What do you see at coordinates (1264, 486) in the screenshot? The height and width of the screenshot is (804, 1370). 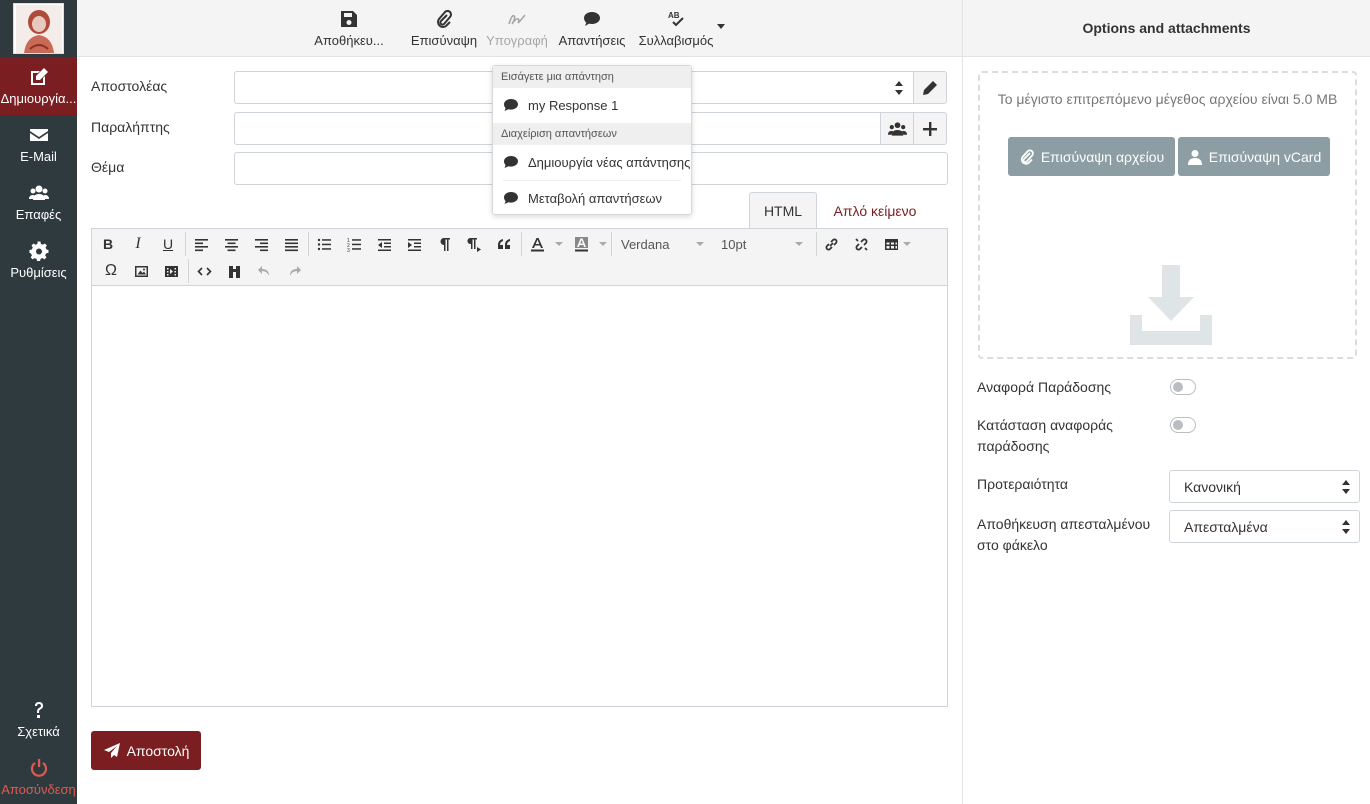 I see `priority-select: Κανονική` at bounding box center [1264, 486].